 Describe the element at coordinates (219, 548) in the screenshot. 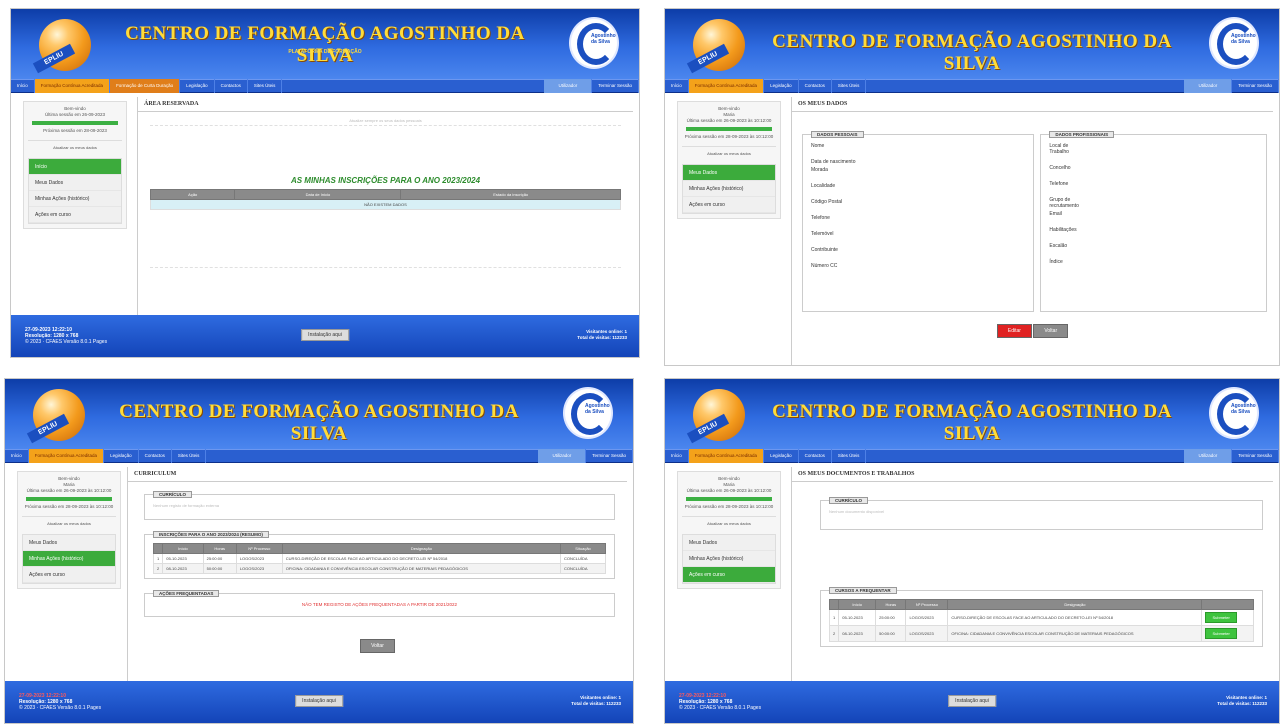

I see `col-hours: Horas` at that location.